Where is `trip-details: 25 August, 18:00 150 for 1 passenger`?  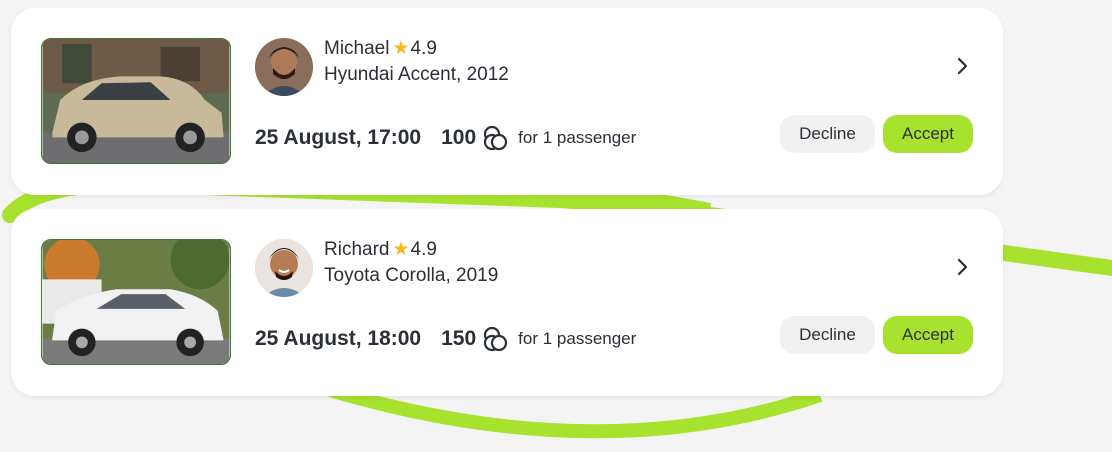
trip-details: 25 August, 18:00 150 for 1 passenger is located at coordinates (445, 339).